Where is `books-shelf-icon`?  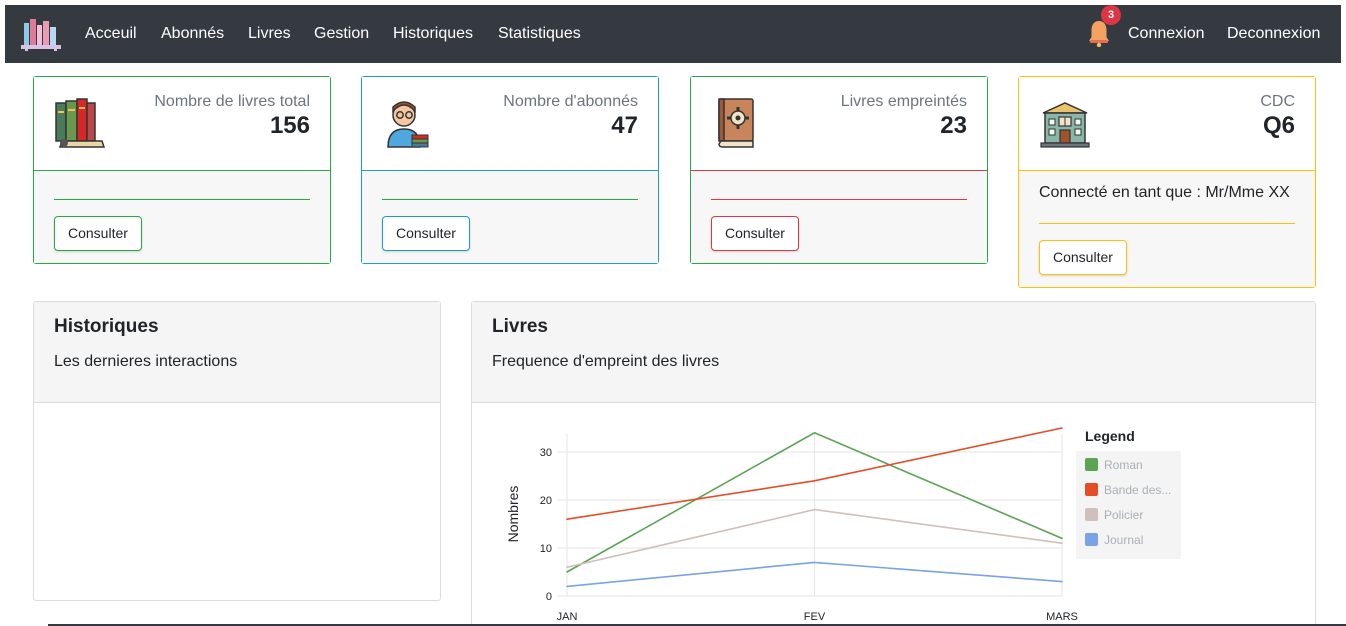
books-shelf-icon is located at coordinates (41, 33).